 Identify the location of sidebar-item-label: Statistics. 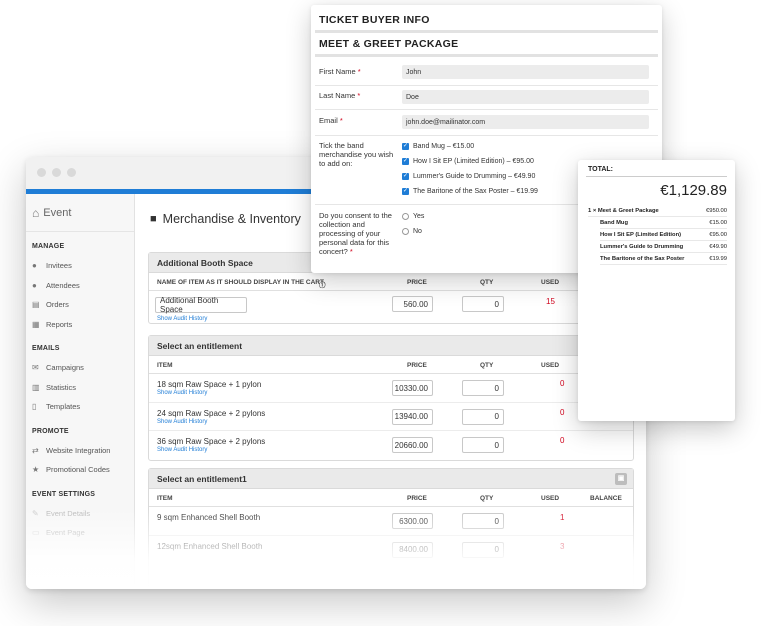
(61, 387).